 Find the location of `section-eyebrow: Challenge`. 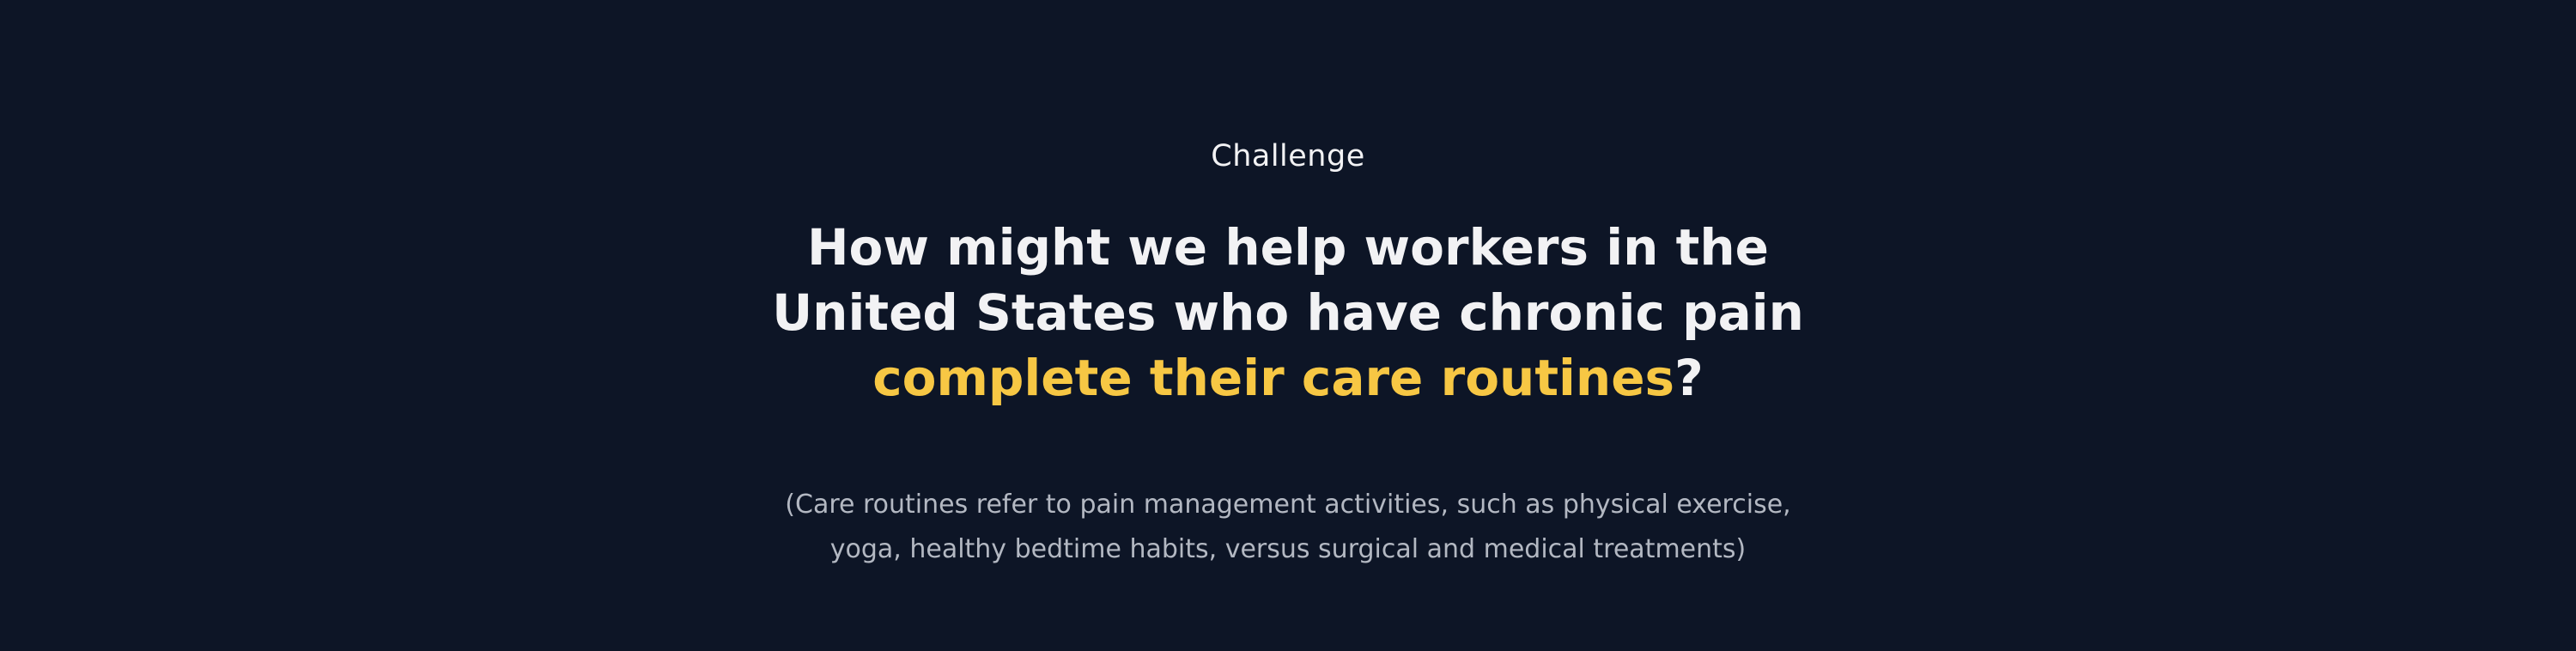

section-eyebrow: Challenge is located at coordinates (1288, 156).